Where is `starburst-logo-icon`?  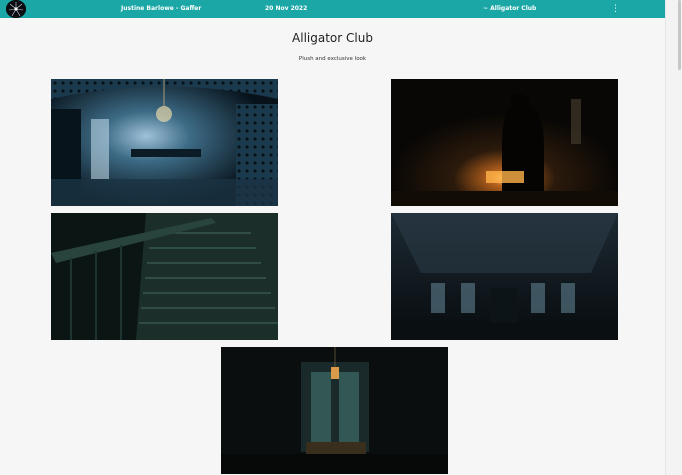 starburst-logo-icon is located at coordinates (16, 9).